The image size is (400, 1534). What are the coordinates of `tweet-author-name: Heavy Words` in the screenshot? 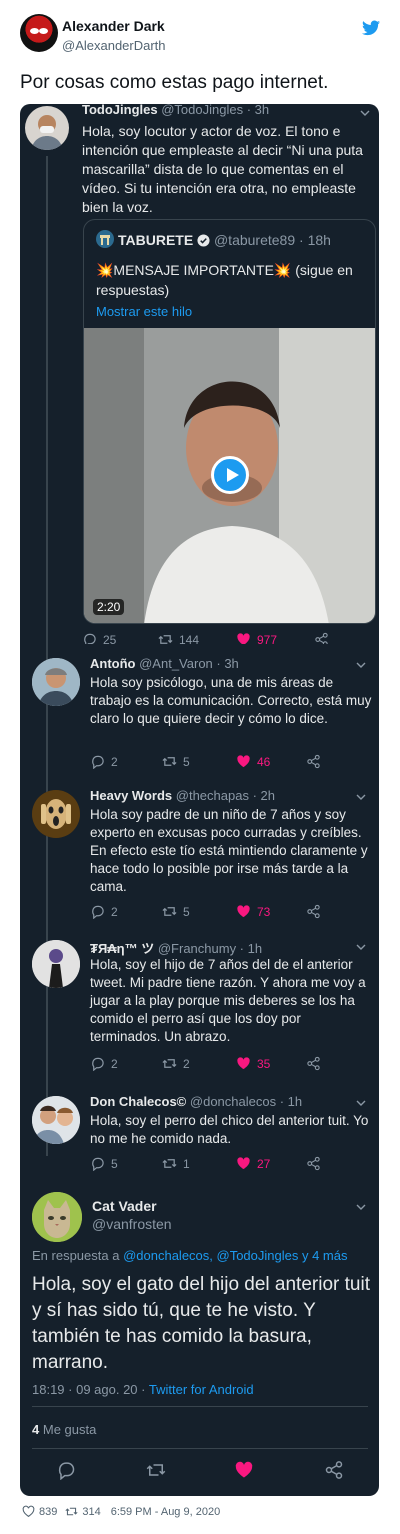 It's located at (131, 795).